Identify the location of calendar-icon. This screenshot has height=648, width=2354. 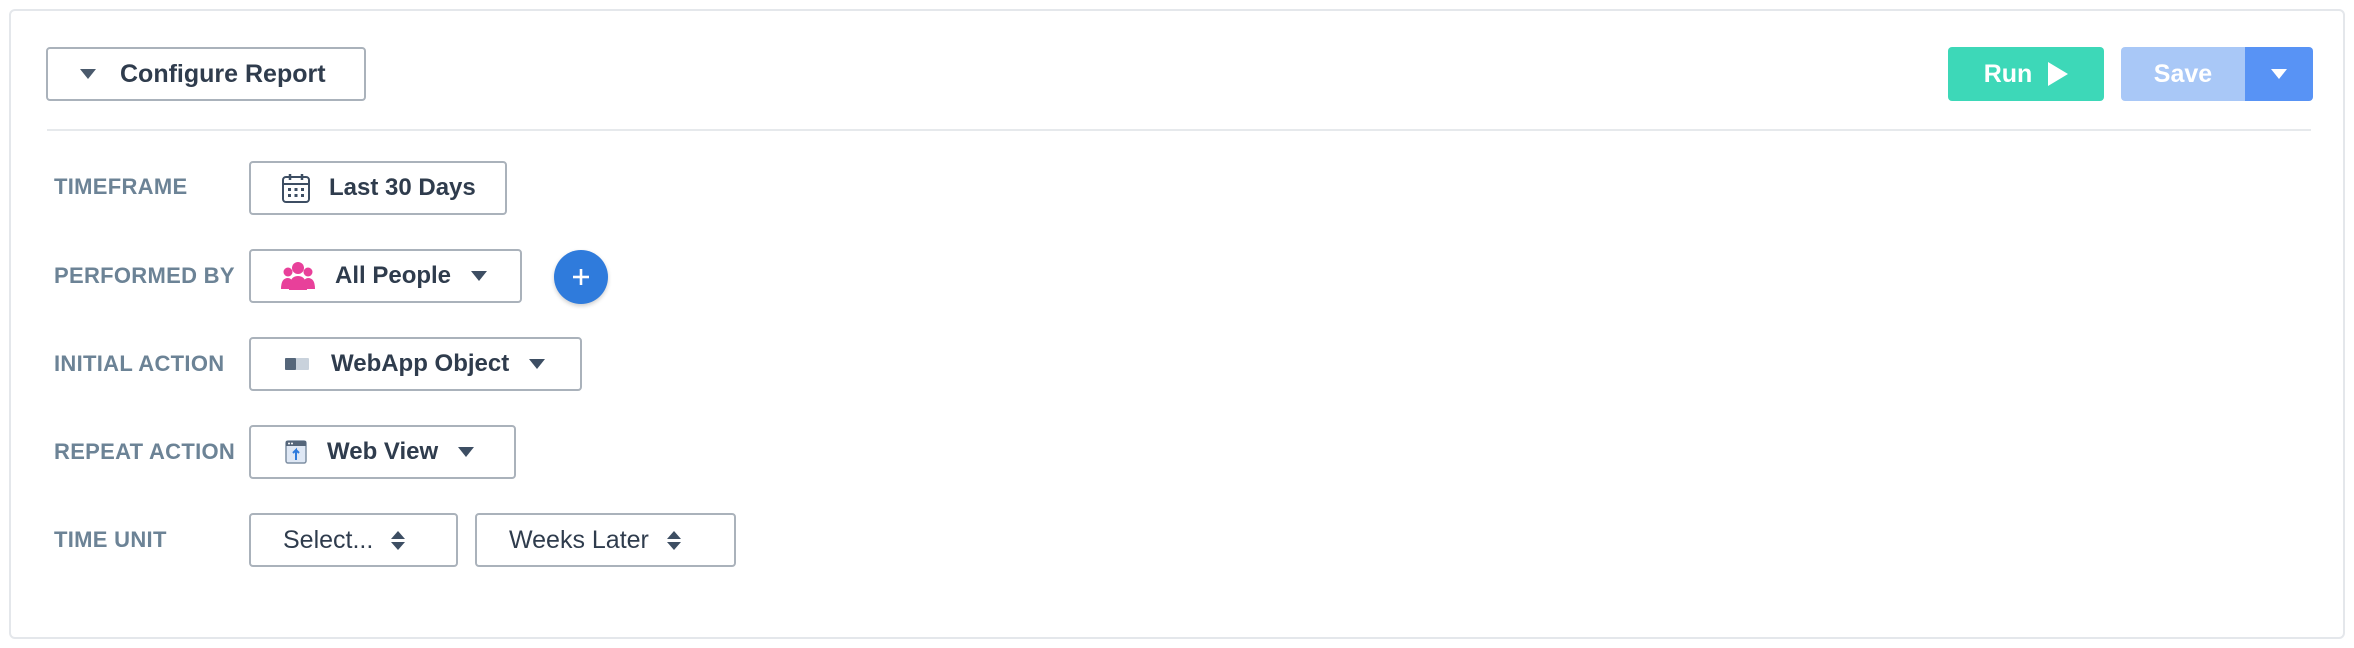
(296, 188).